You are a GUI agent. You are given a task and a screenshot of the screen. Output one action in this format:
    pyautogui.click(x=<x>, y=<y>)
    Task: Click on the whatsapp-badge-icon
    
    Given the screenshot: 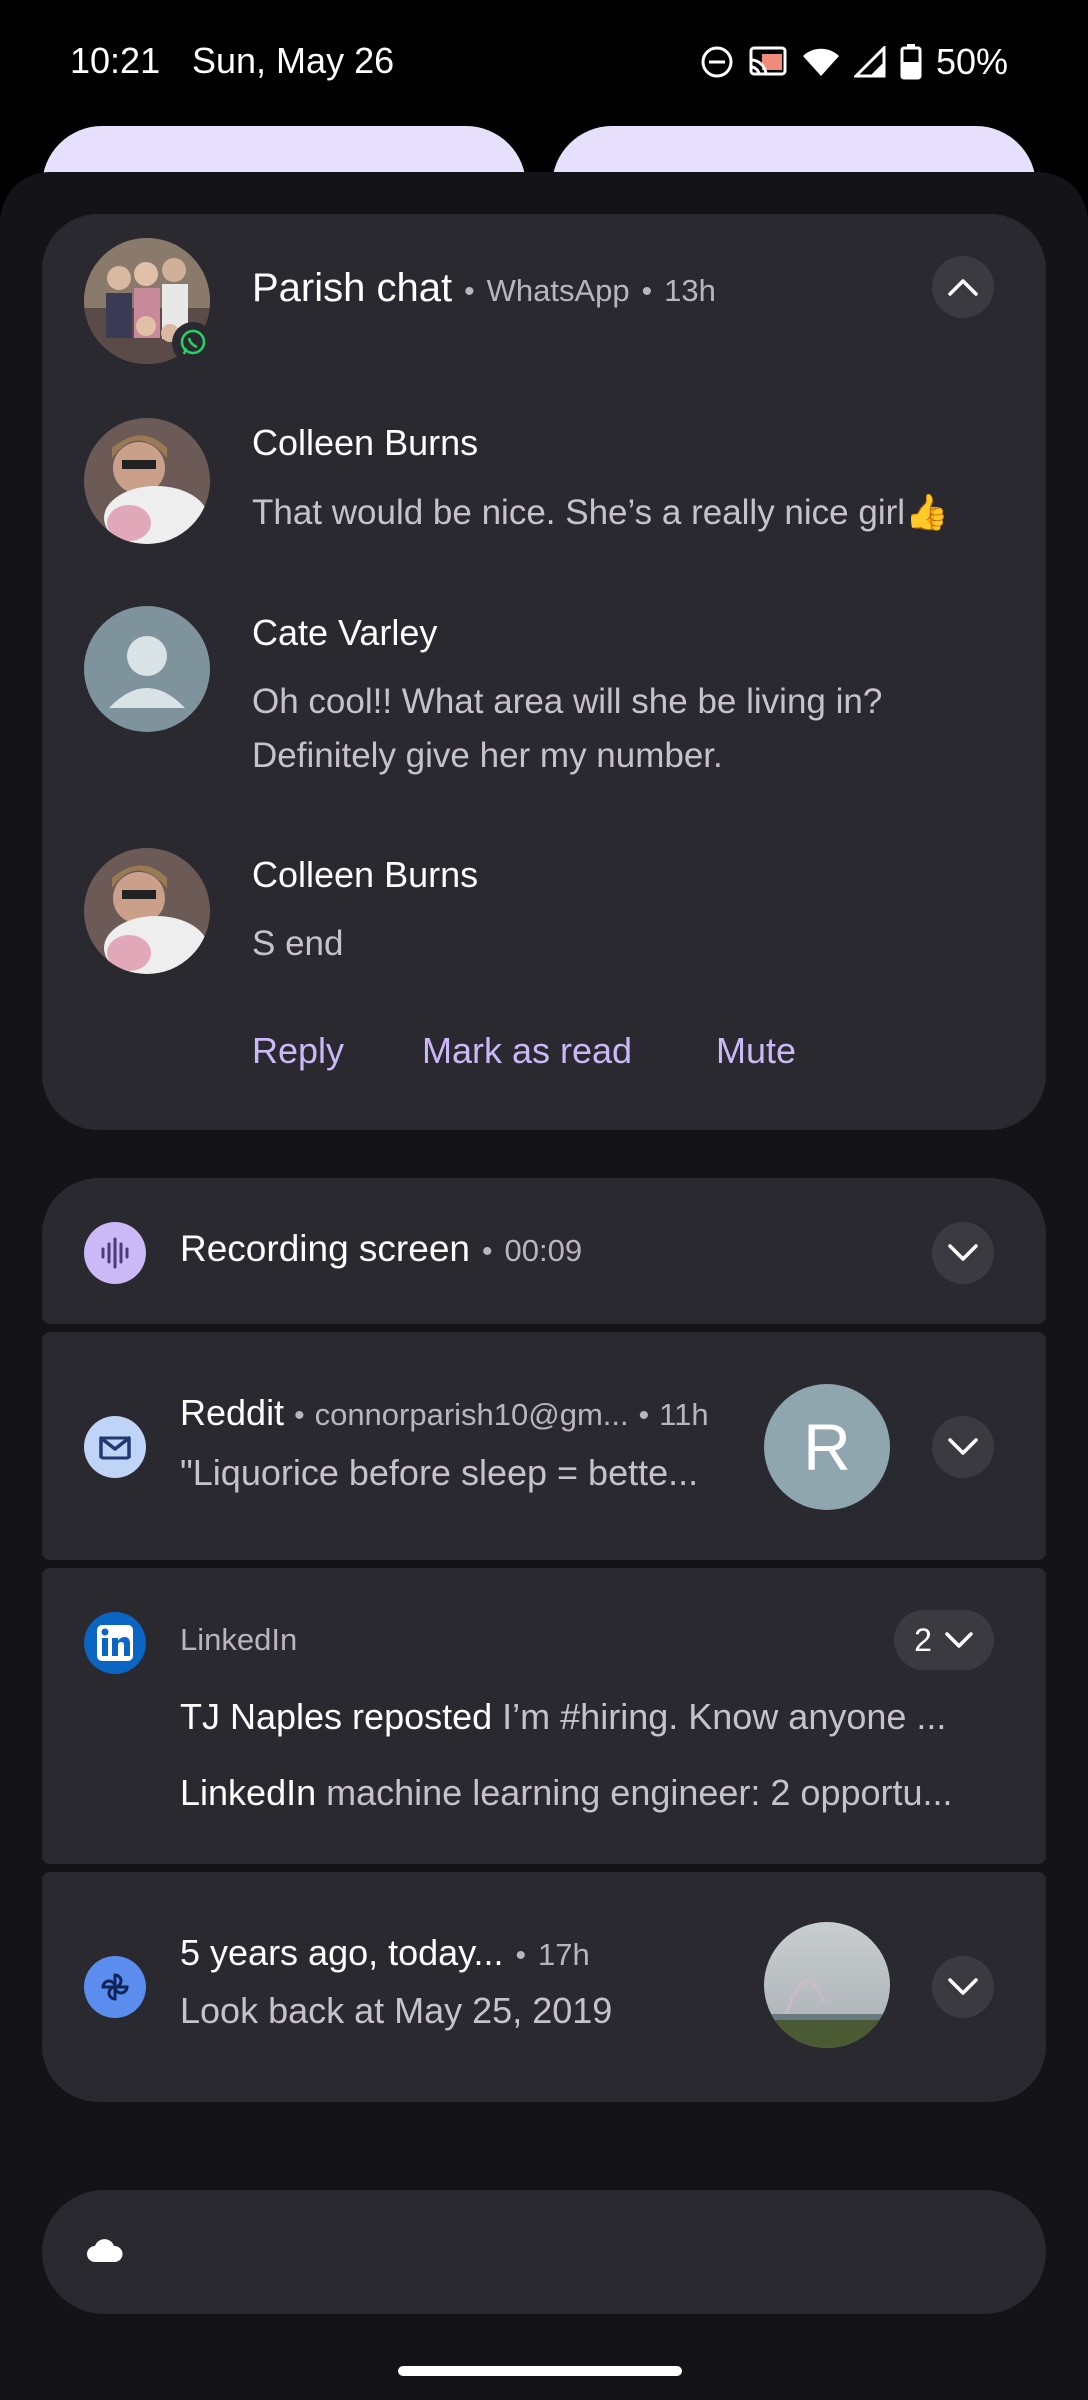 What is the action you would take?
    pyautogui.click(x=193, y=343)
    